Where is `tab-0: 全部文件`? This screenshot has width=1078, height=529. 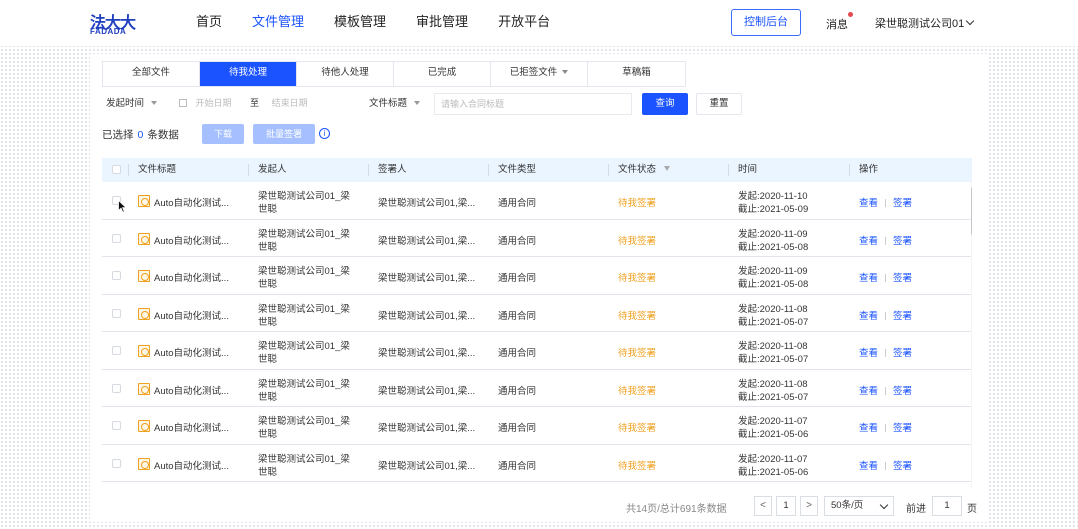
tab-0: 全部文件 is located at coordinates (151, 74).